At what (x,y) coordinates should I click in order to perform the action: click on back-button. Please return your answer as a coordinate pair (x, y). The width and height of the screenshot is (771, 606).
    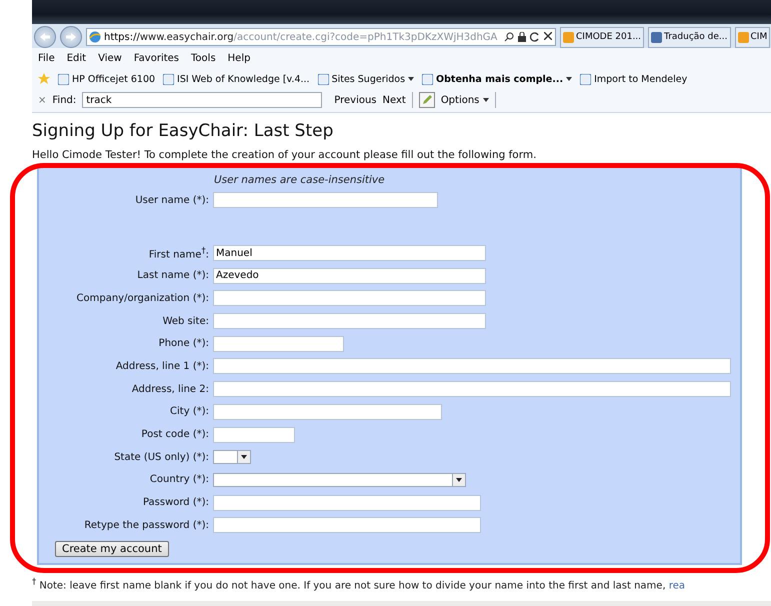
    Looking at the image, I should click on (45, 37).